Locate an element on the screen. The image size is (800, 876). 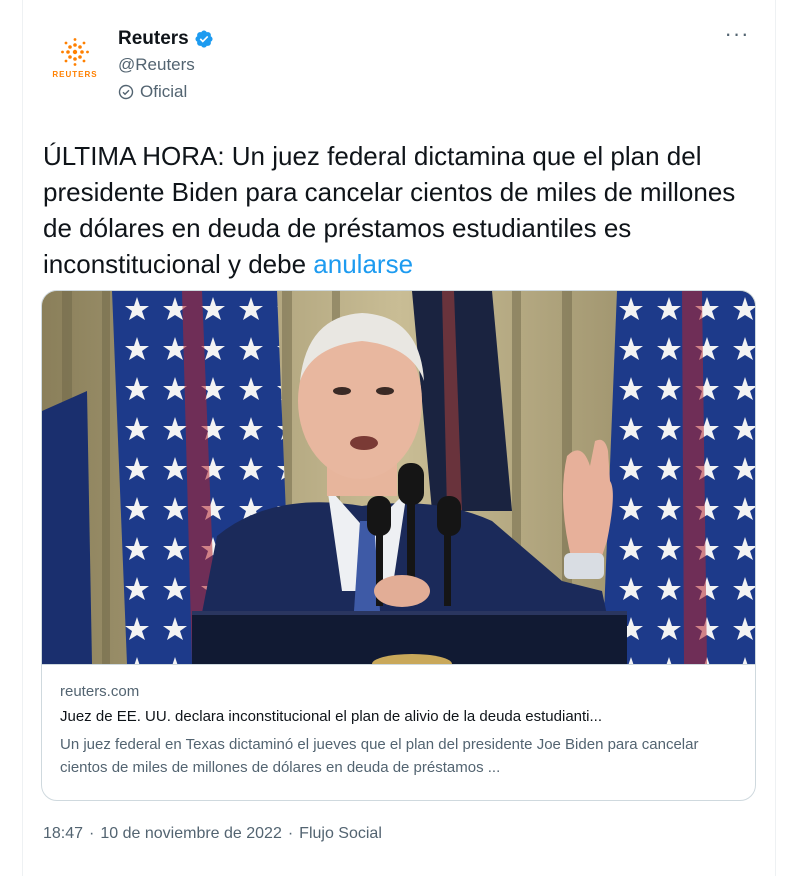
account-names: Reuters @Reuters Oficial is located at coordinates (166, 65).